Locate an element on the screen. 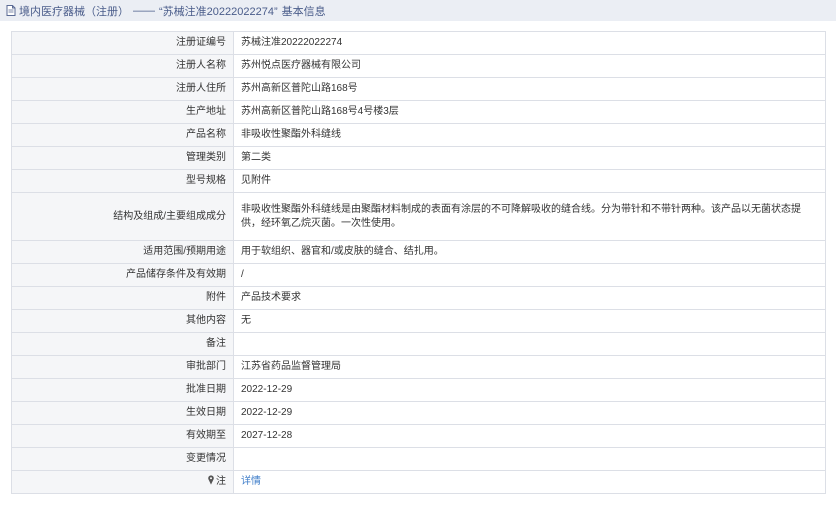 The image size is (836, 512). table-row: 产品储存条件及有效期 / is located at coordinates (418, 275).